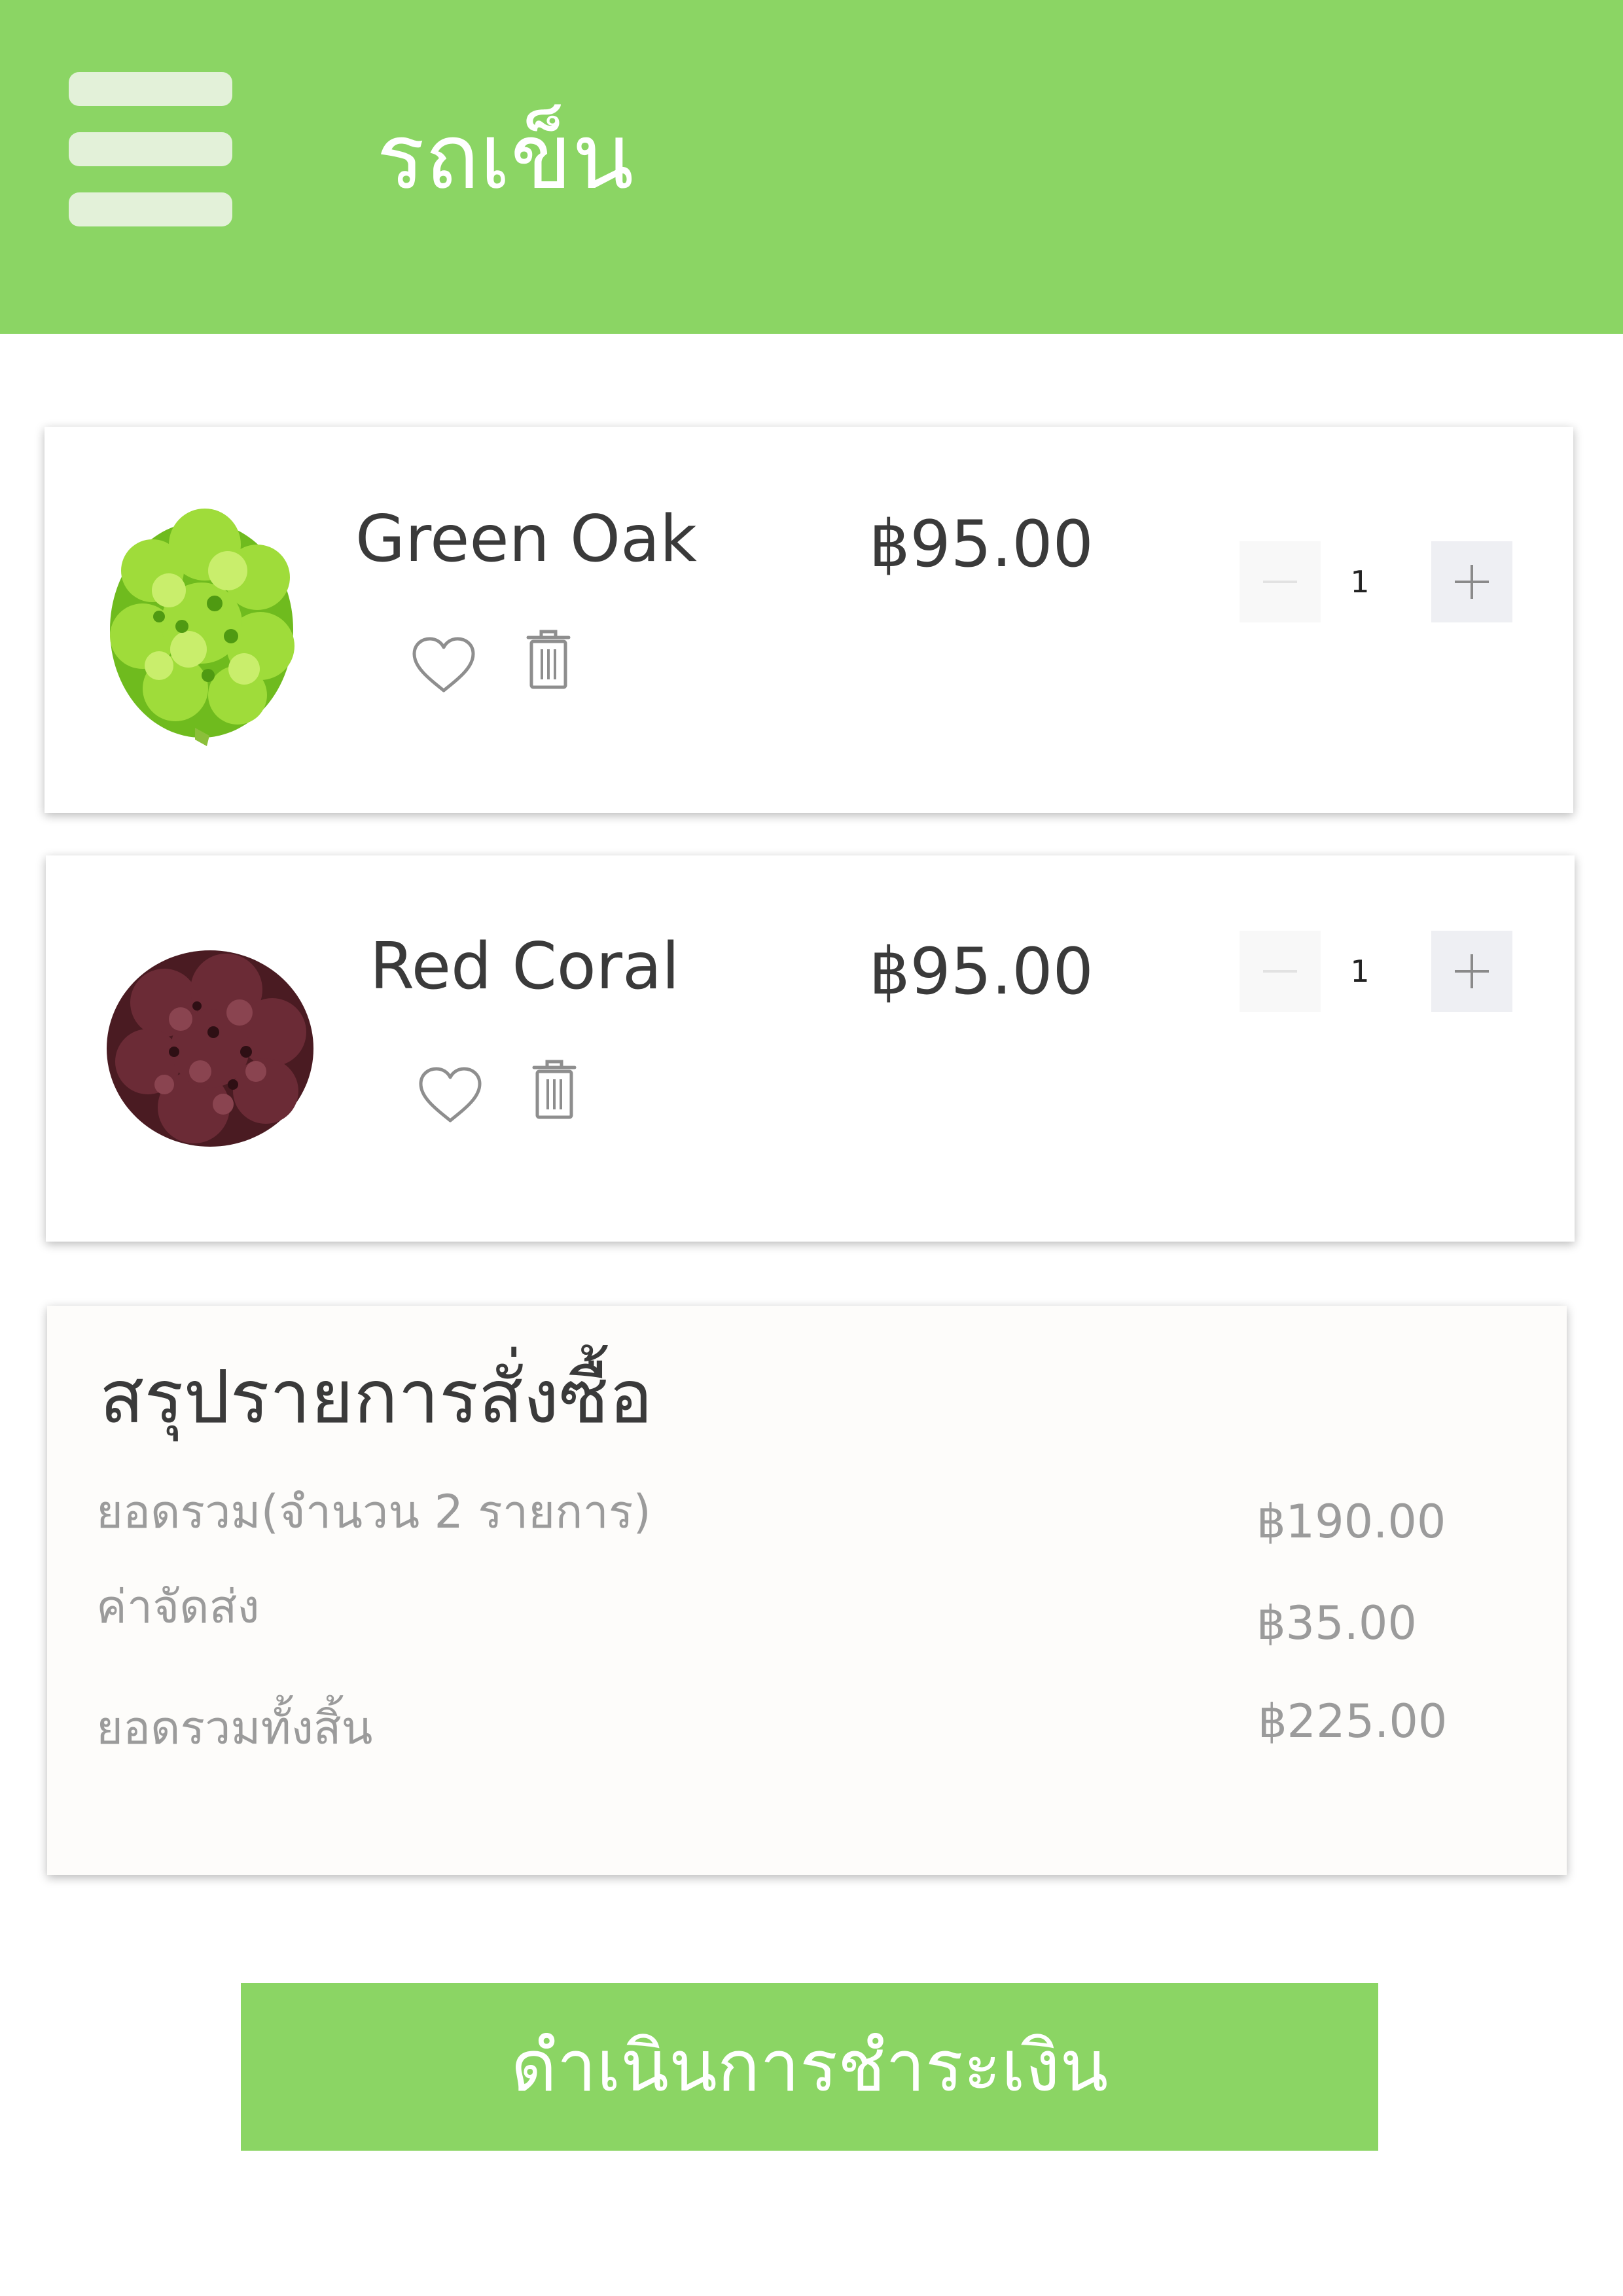  What do you see at coordinates (202, 627) in the screenshot?
I see `green-oak-lettuce-image` at bounding box center [202, 627].